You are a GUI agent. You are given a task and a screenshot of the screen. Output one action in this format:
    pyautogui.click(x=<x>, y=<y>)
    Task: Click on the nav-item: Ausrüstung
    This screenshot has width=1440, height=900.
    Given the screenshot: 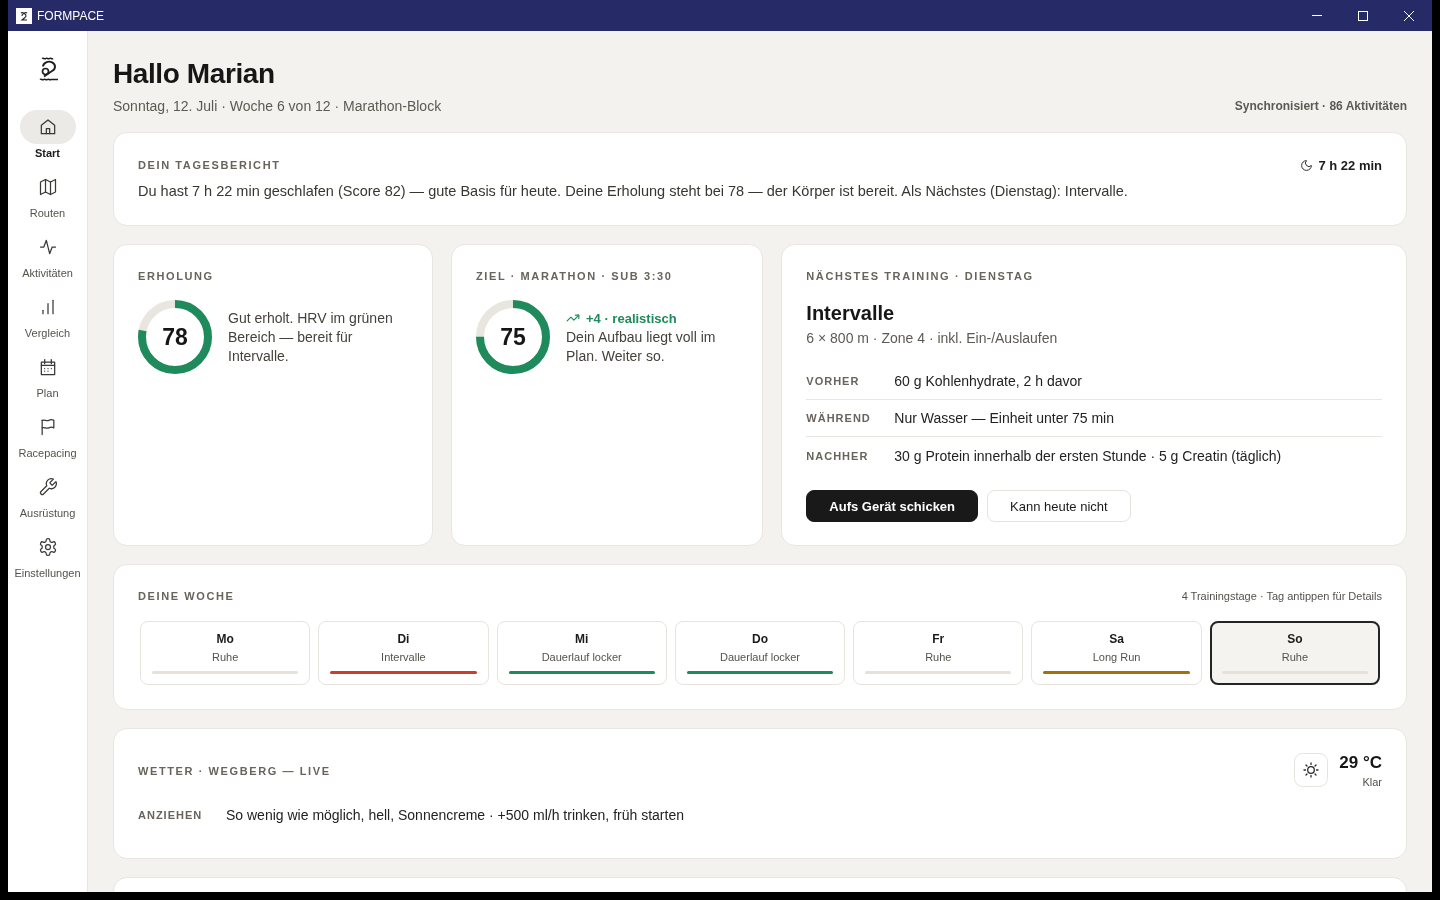 What is the action you would take?
    pyautogui.click(x=48, y=500)
    